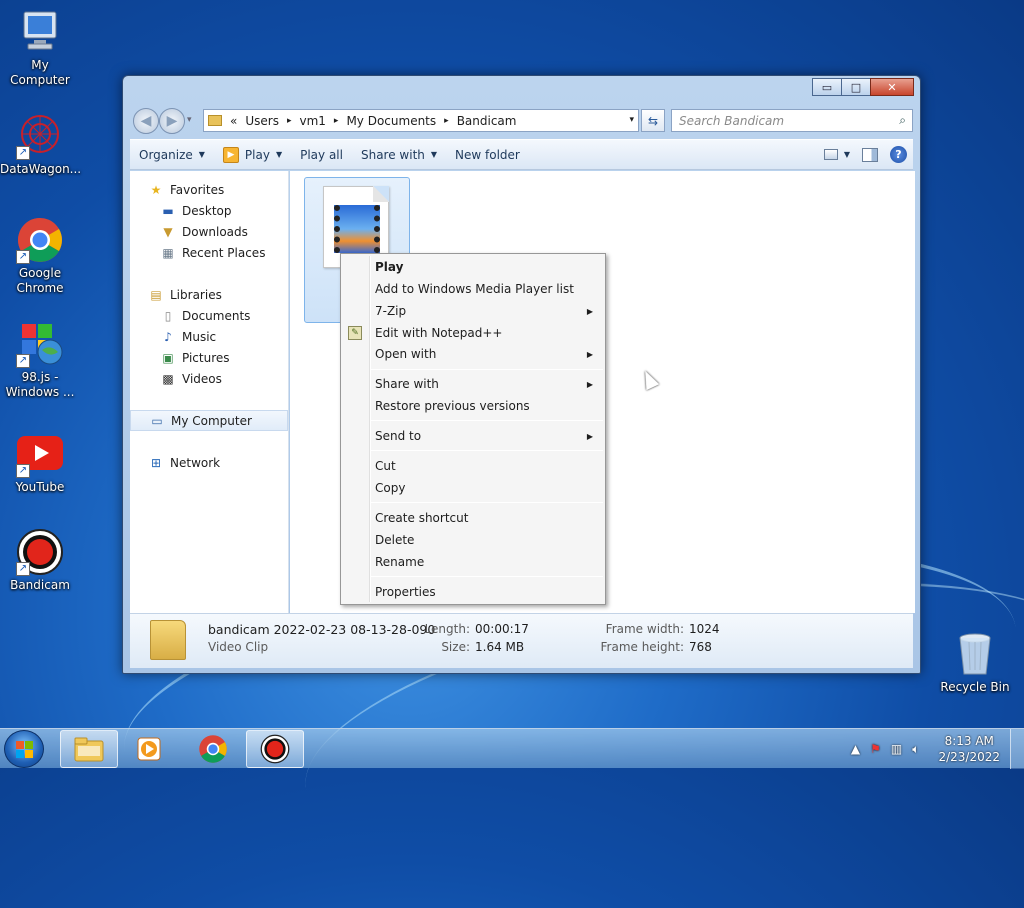 This screenshot has width=1024, height=908. I want to click on new-folder-label: New folder, so click(487, 154).